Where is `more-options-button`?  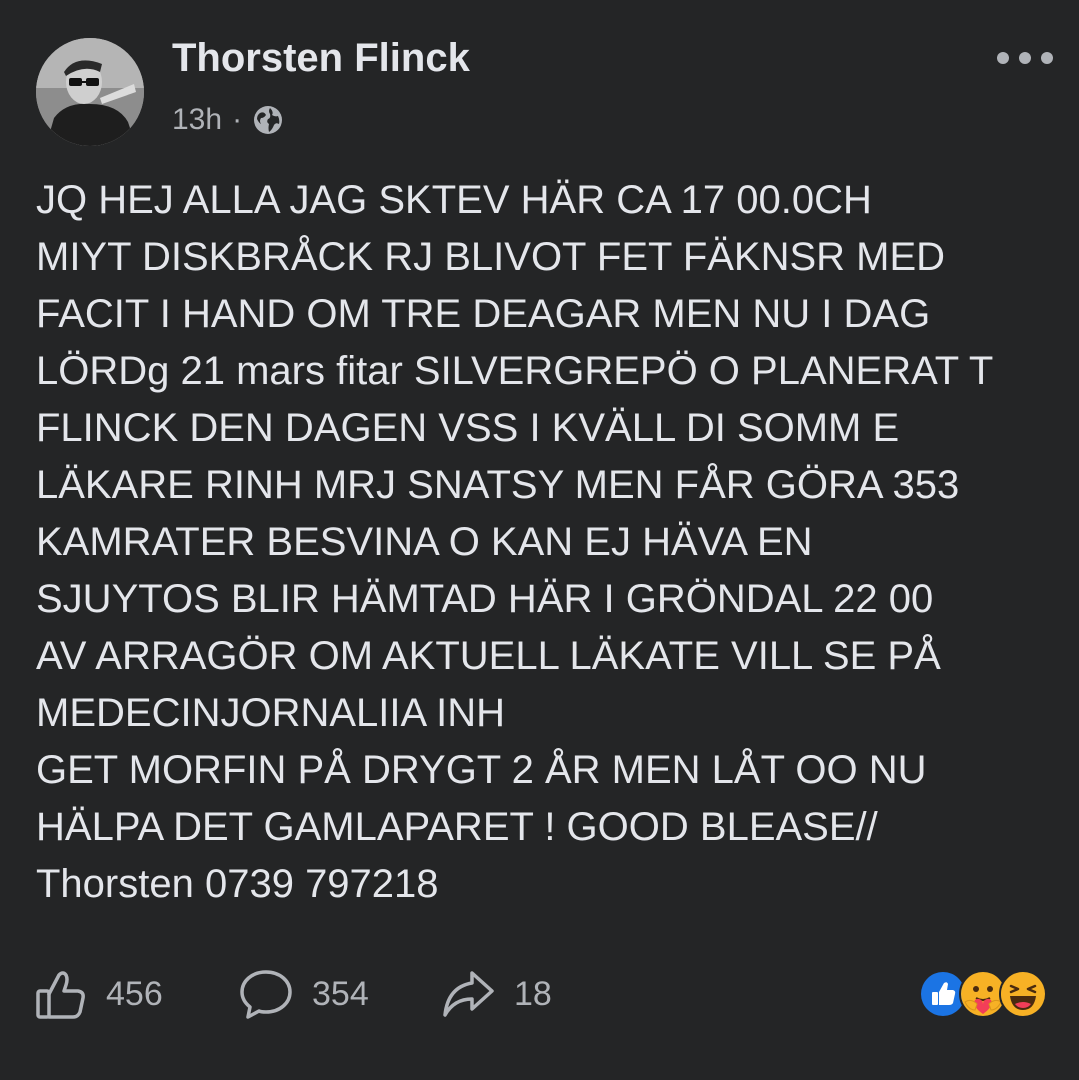 more-options-button is located at coordinates (1025, 58).